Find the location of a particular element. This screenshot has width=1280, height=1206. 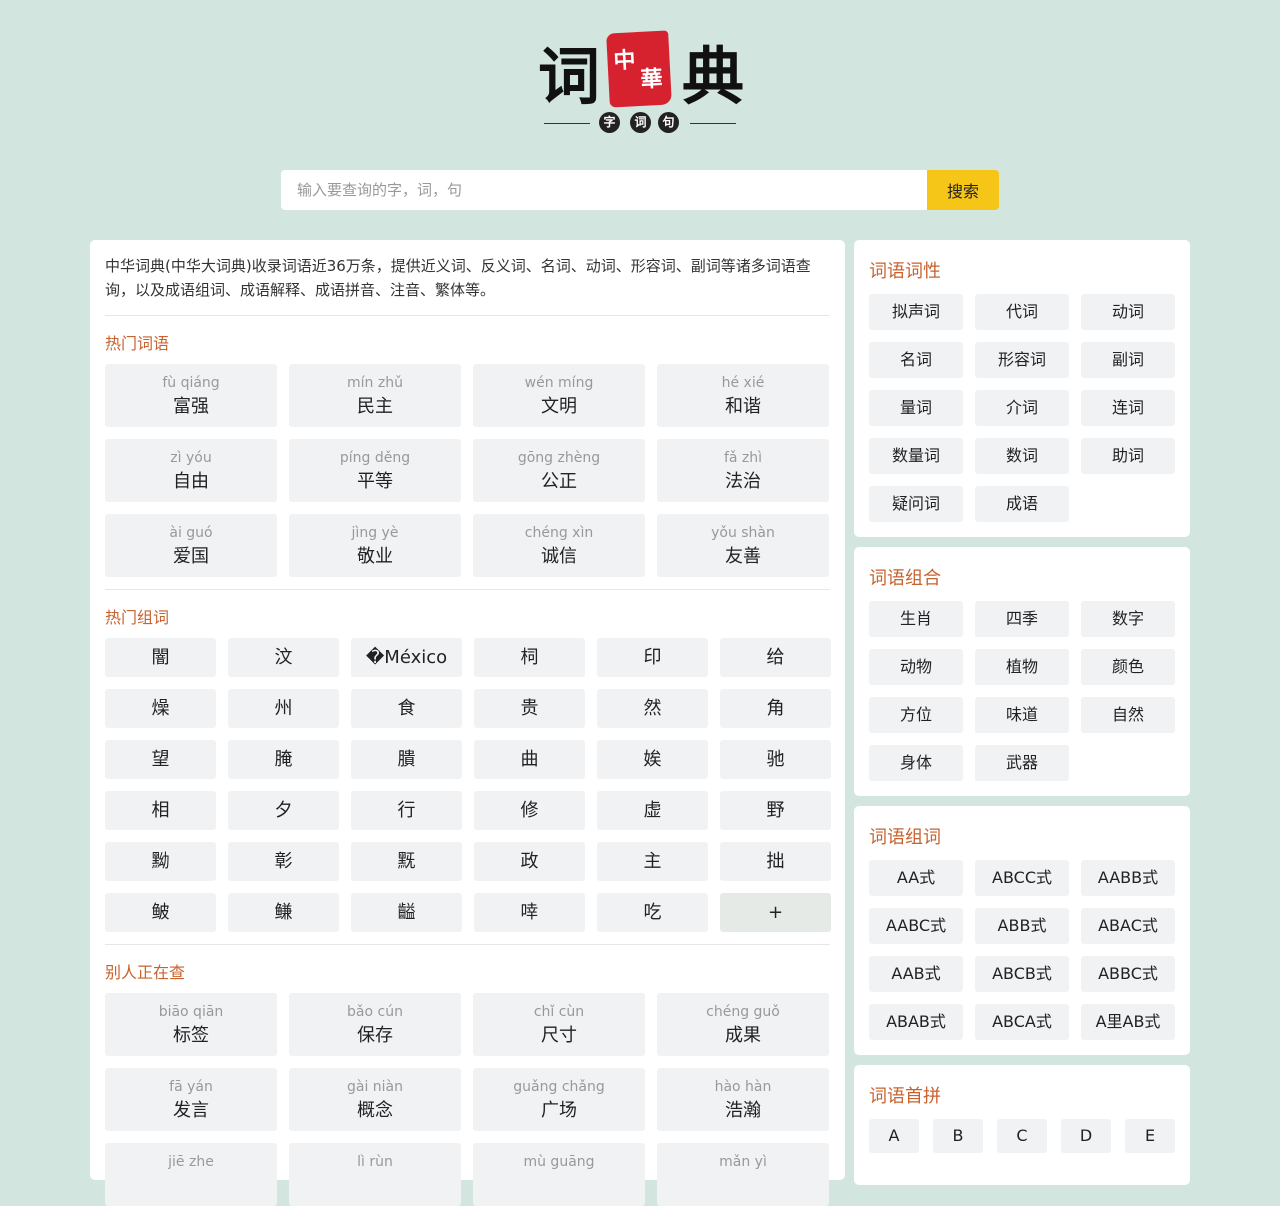

word-card: mù guāng is located at coordinates (559, 1174).